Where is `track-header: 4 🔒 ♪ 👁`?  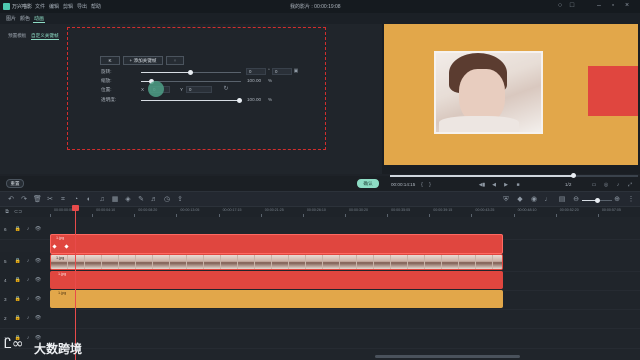
track-header: 4 🔒 ♪ 👁 is located at coordinates (25, 280).